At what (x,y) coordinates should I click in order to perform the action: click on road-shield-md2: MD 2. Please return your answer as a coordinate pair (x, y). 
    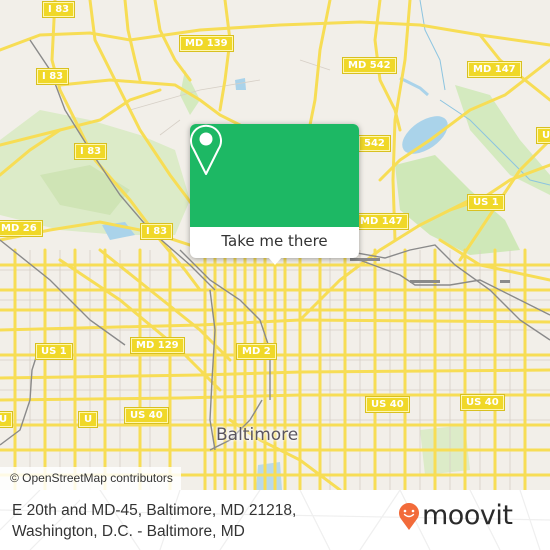
    Looking at the image, I should click on (256, 351).